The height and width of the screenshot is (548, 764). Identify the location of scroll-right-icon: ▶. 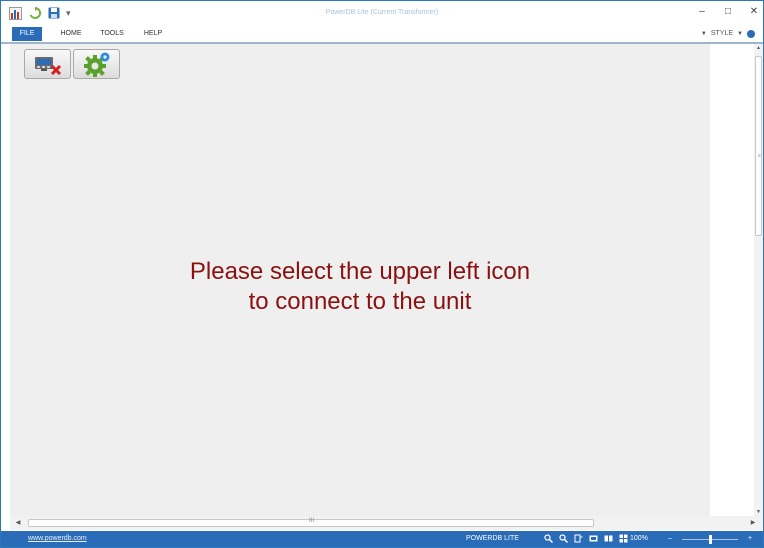
(753, 523).